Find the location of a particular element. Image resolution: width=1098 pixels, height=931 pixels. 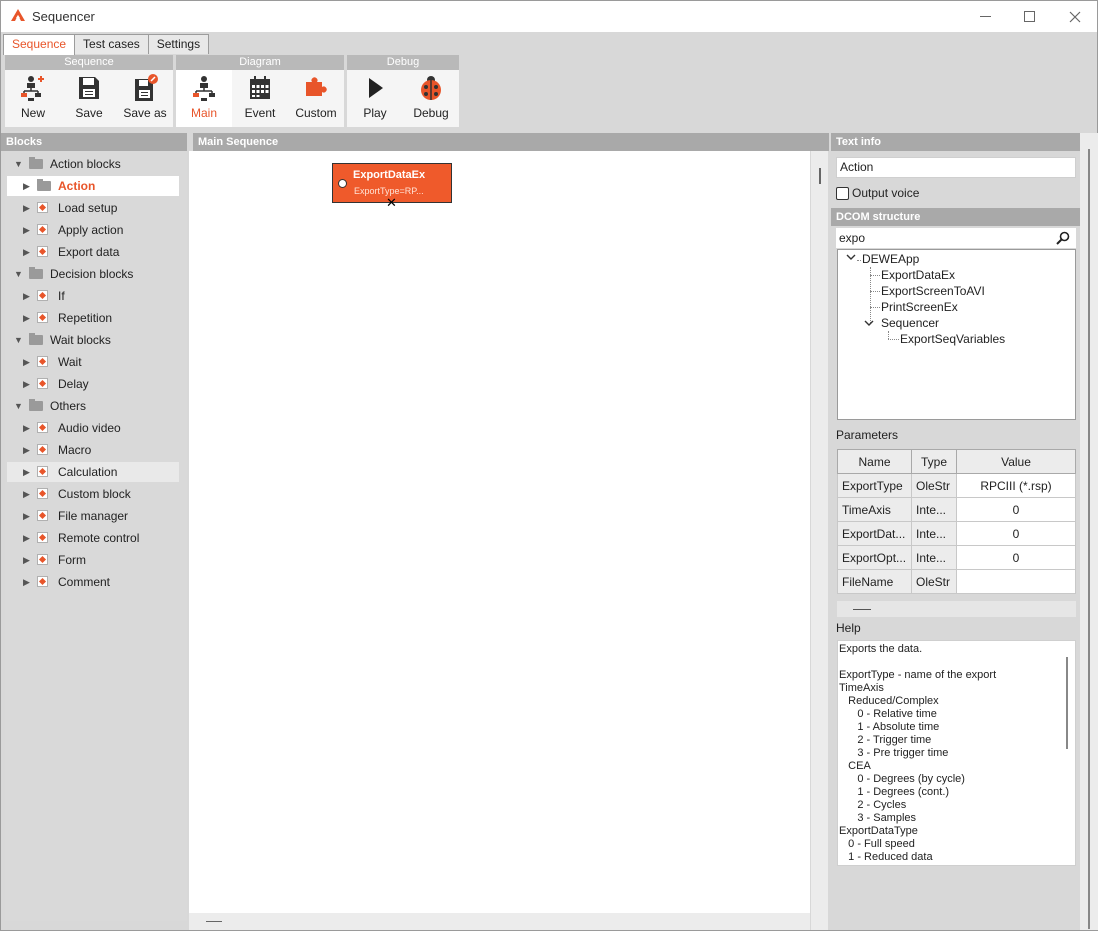

search-icon is located at coordinates (1063, 241).